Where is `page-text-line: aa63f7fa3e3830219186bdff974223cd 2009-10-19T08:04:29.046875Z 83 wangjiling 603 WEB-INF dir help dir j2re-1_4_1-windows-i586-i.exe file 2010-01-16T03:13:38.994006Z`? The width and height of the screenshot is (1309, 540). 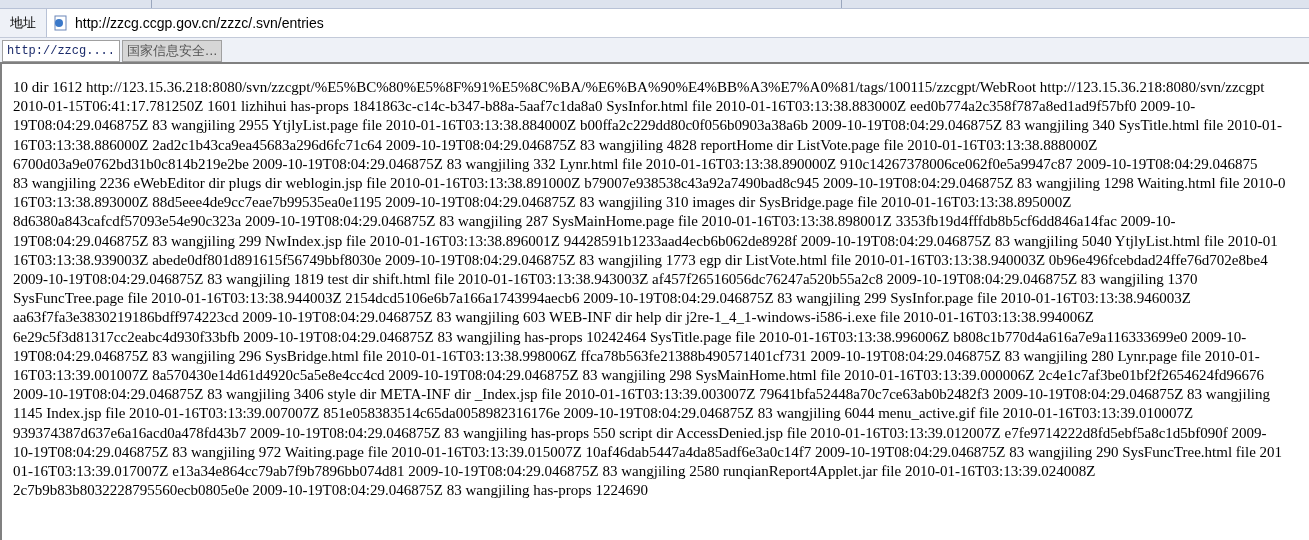 page-text-line: aa63f7fa3e3830219186bdff974223cd 2009-10-19T08:04:29.046875Z 83 wangjiling 603 WEB-INF dir help dir j2re-1_4_1-windows-i586-i.exe file 2010-01-16T03:13:38.994006Z is located at coordinates (553, 317).